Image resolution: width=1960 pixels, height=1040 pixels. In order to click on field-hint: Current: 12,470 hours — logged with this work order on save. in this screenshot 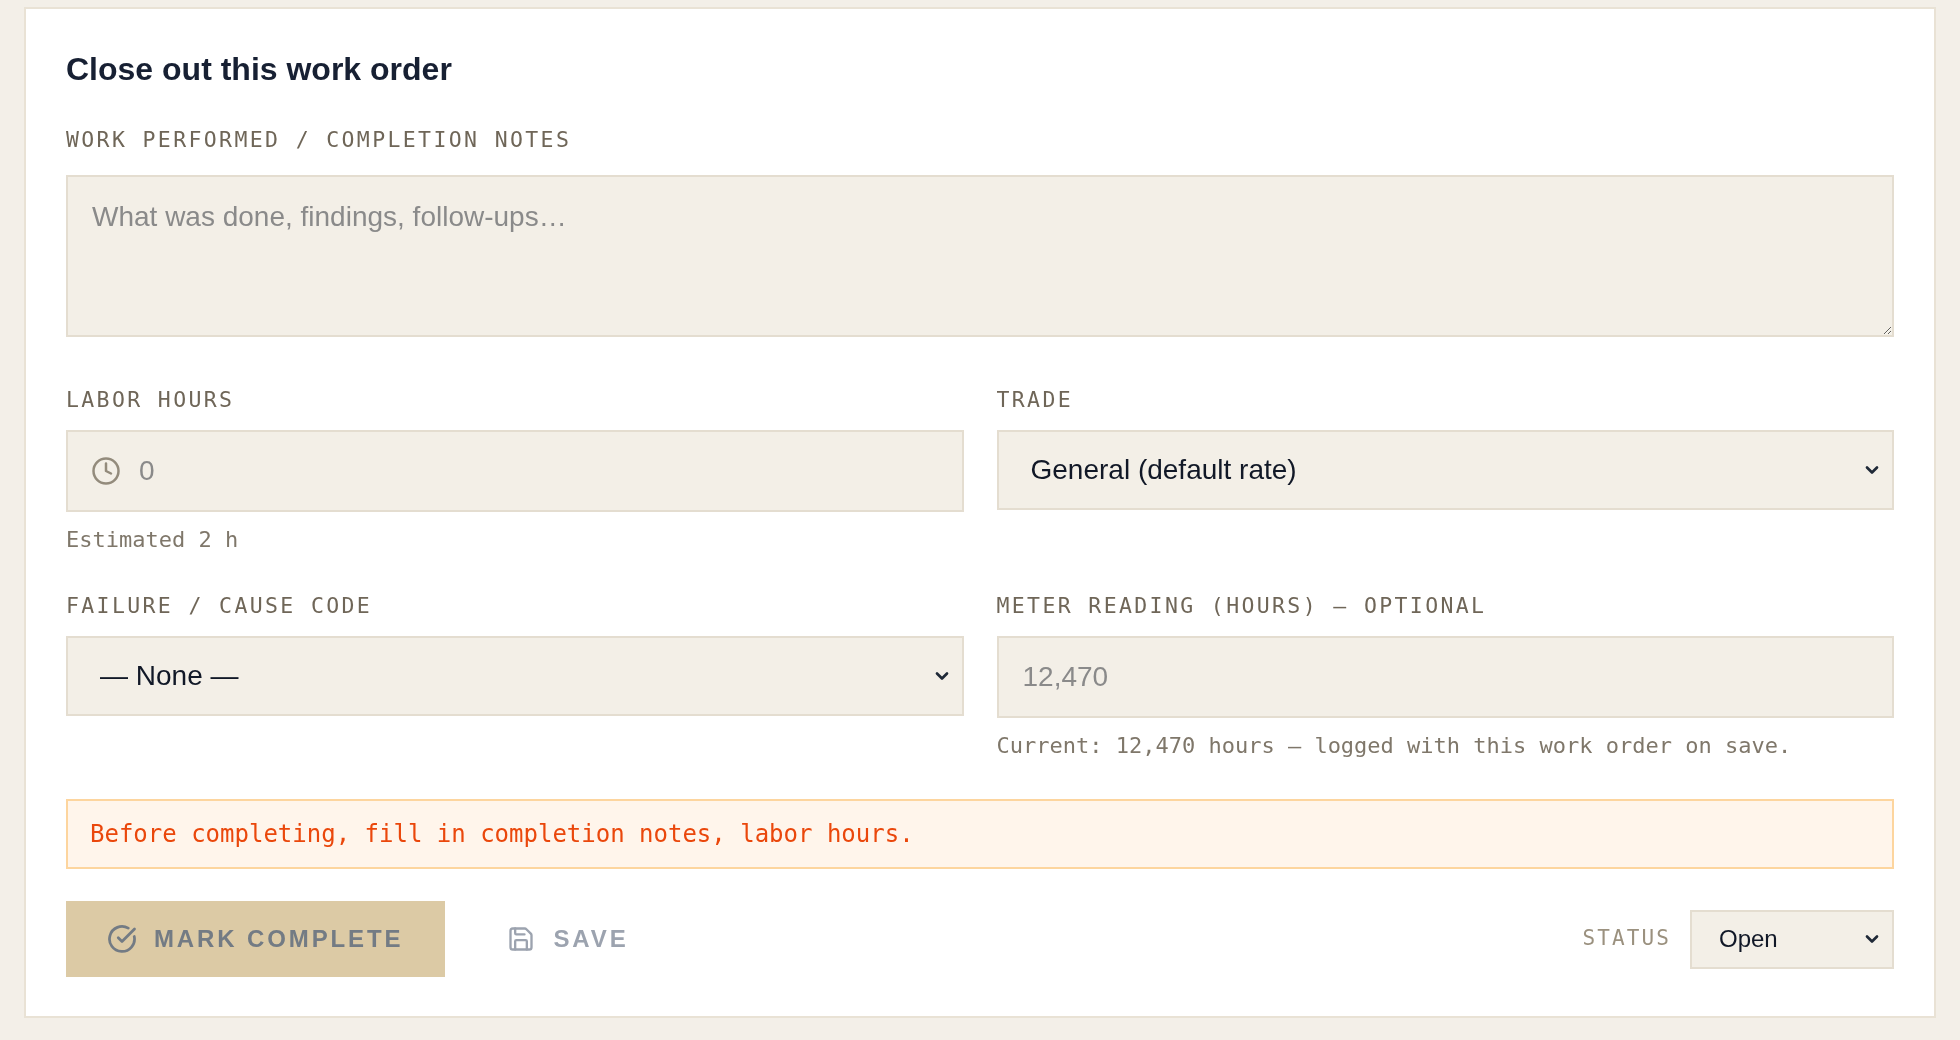, I will do `click(1394, 746)`.